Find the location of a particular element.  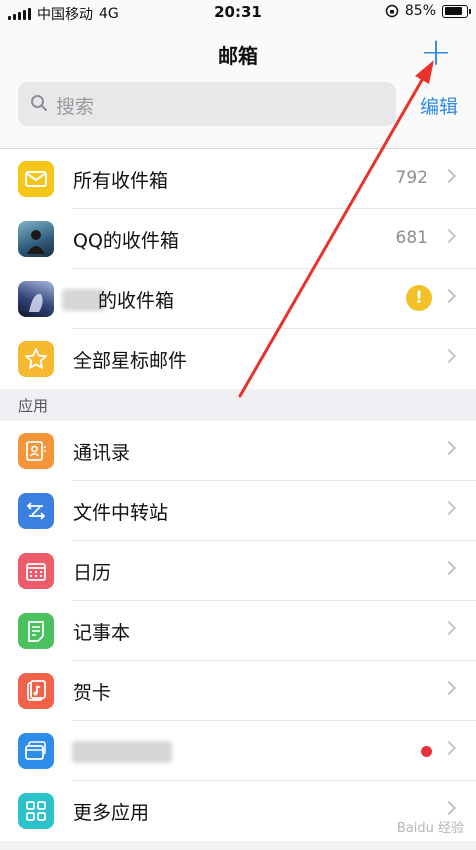

card-icon is located at coordinates (36, 691).